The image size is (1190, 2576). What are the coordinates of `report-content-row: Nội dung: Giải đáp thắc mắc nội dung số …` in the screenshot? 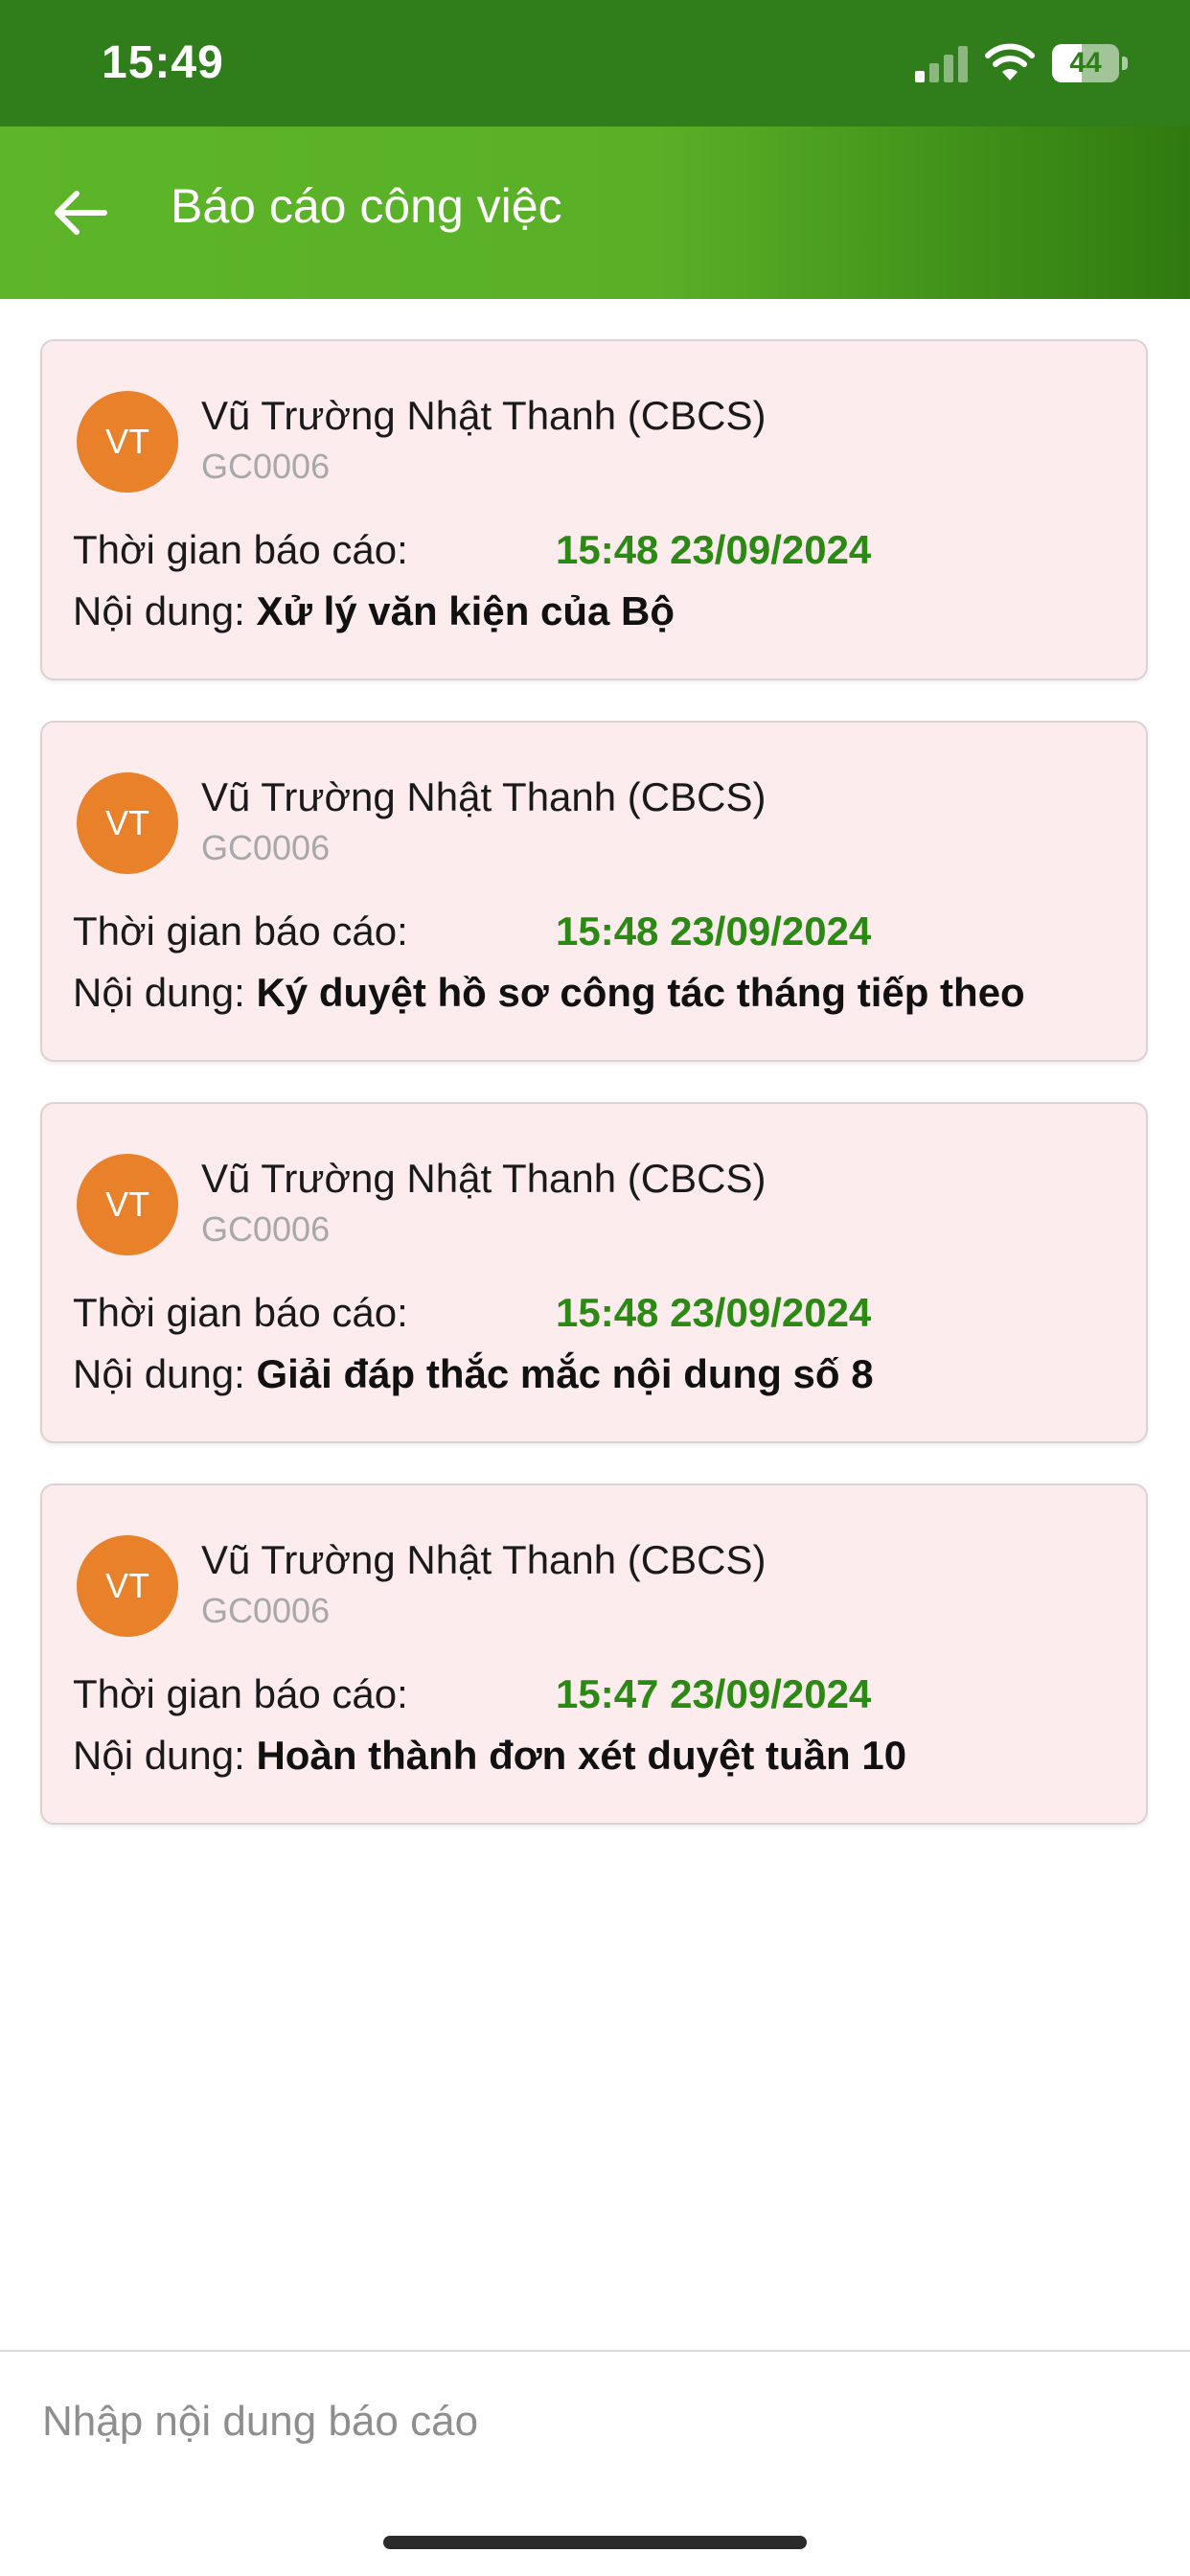 It's located at (474, 1374).